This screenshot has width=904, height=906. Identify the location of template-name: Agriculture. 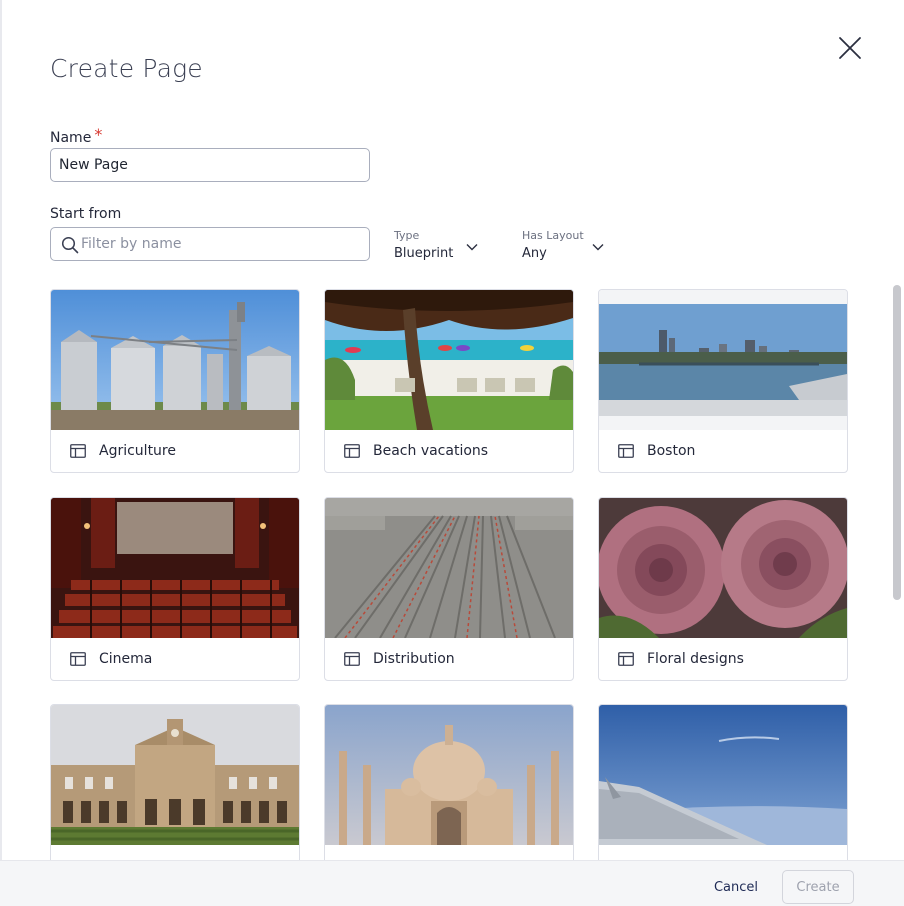
(137, 451).